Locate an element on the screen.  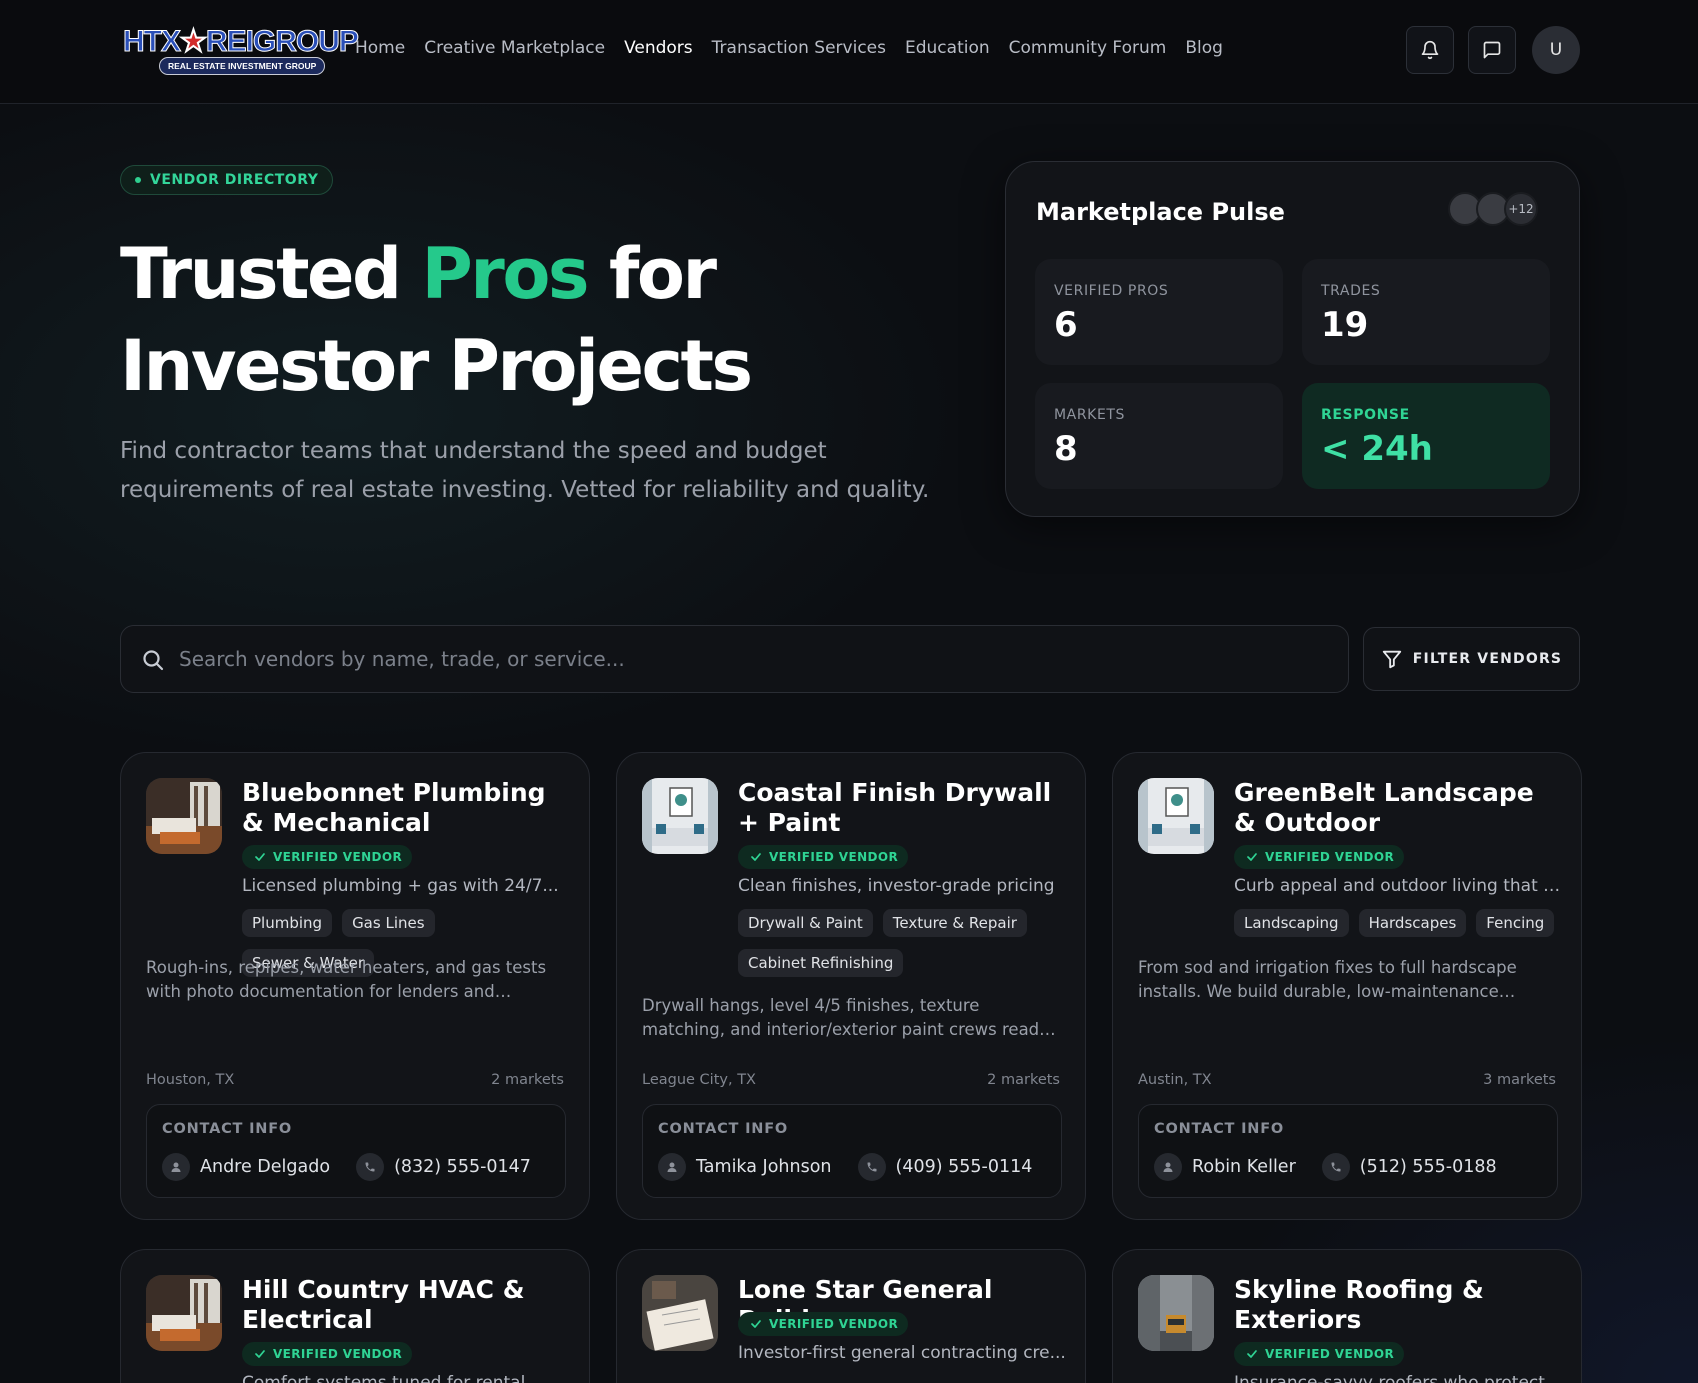
hero-title-part: Trusted is located at coordinates (271, 274).